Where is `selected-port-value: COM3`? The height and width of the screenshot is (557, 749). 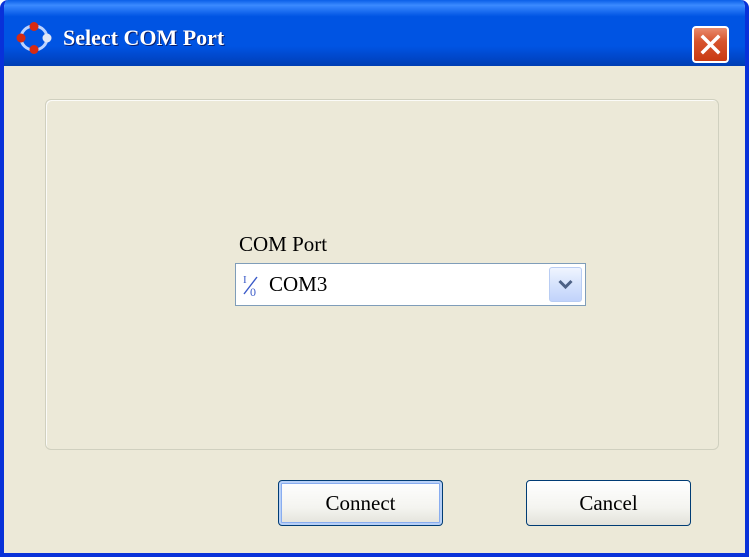 selected-port-value: COM3 is located at coordinates (298, 284).